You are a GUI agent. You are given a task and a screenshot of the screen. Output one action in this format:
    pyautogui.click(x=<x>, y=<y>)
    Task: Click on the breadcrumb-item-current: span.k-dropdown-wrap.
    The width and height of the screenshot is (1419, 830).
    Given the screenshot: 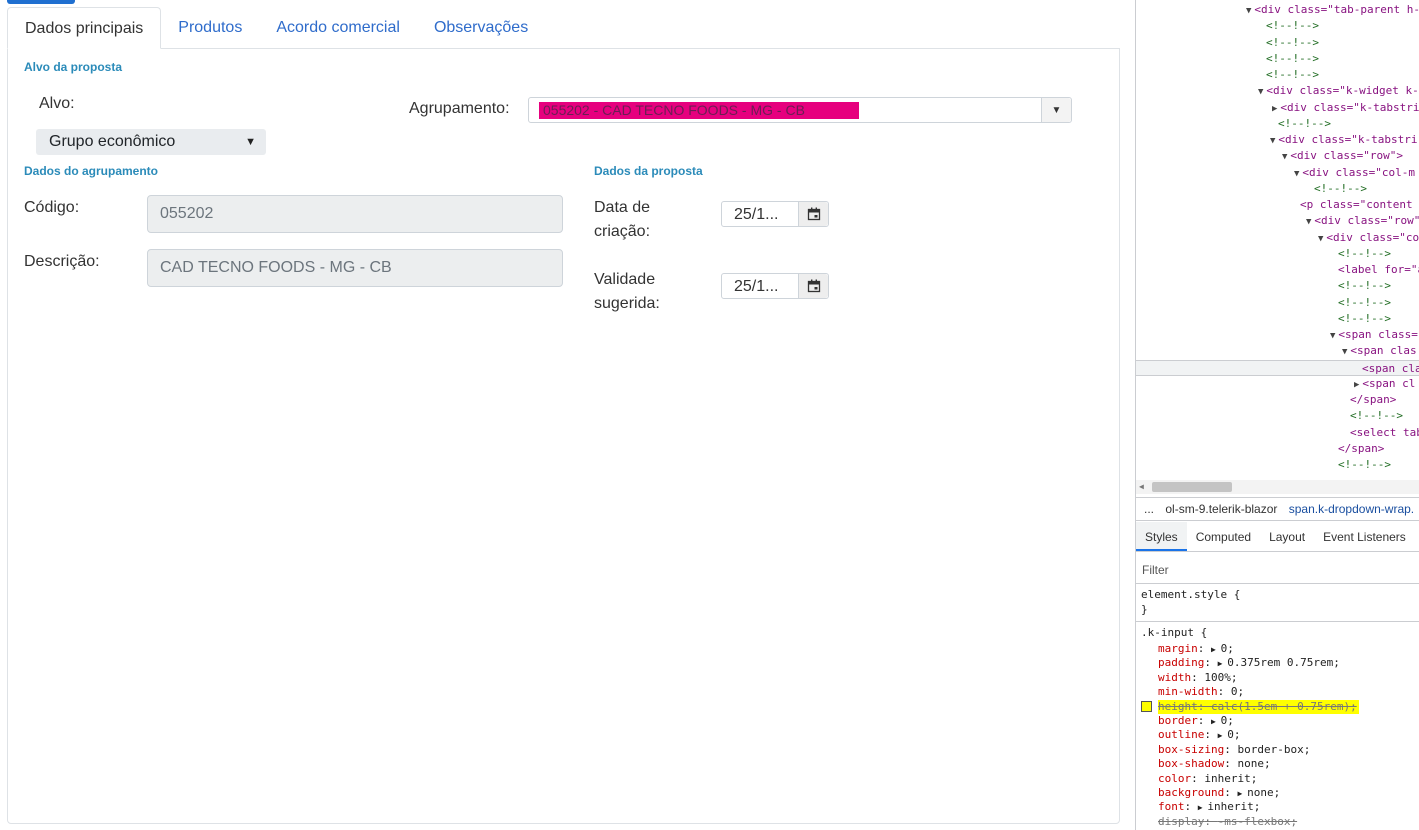 What is the action you would take?
    pyautogui.click(x=1351, y=509)
    